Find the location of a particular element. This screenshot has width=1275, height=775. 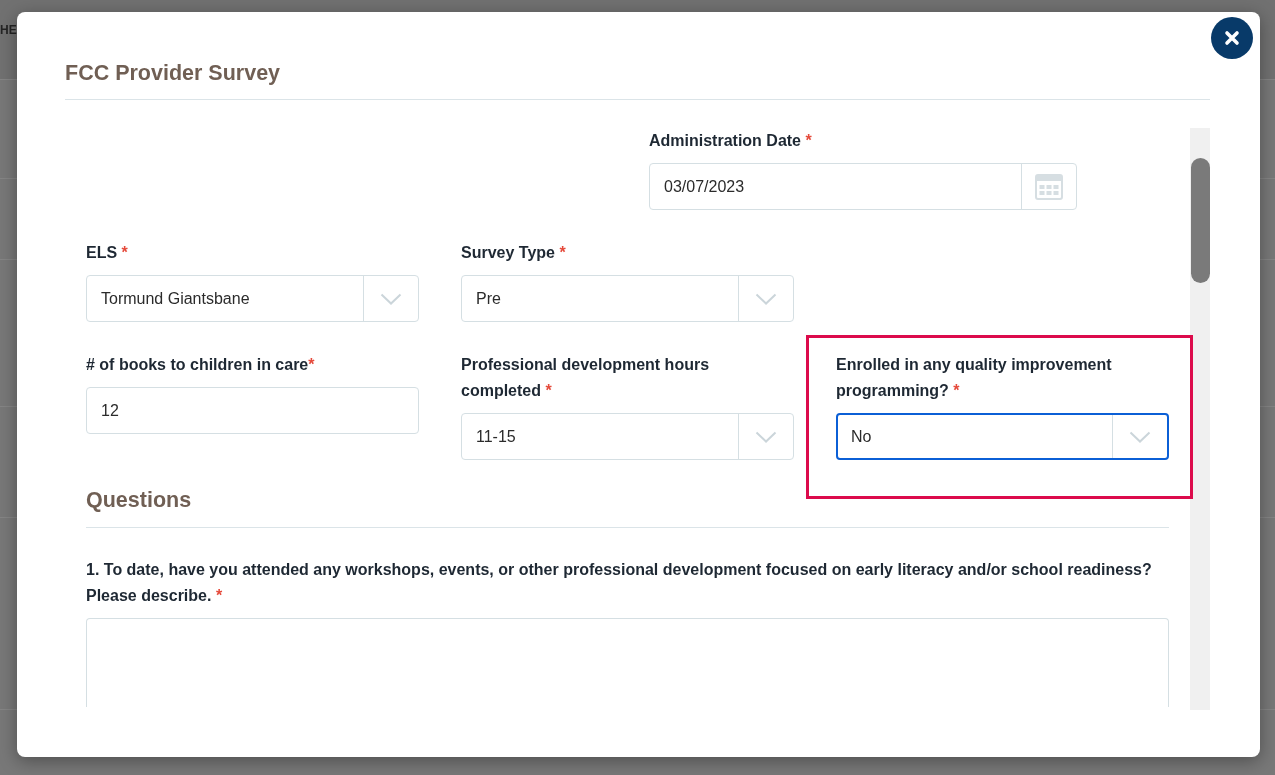

scrollbar-thumb is located at coordinates (1200, 220).